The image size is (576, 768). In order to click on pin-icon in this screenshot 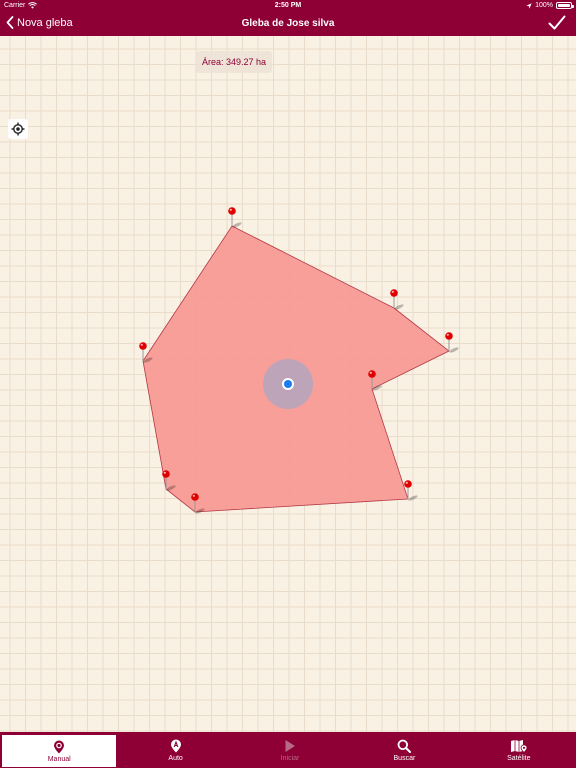, I will do `click(59, 746)`.